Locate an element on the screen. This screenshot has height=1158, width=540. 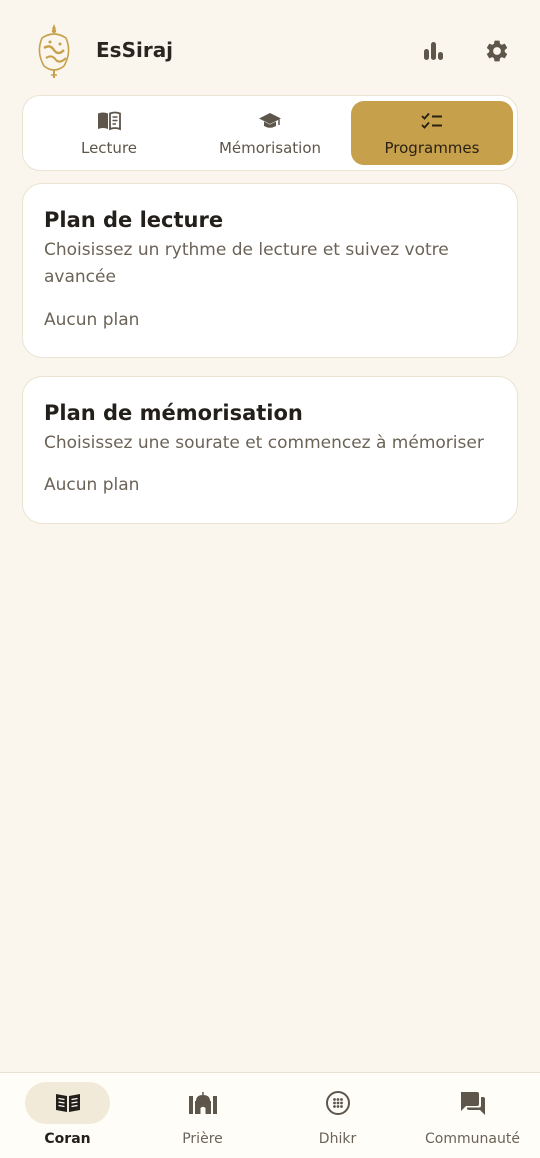
checklist-icon is located at coordinates (432, 121).